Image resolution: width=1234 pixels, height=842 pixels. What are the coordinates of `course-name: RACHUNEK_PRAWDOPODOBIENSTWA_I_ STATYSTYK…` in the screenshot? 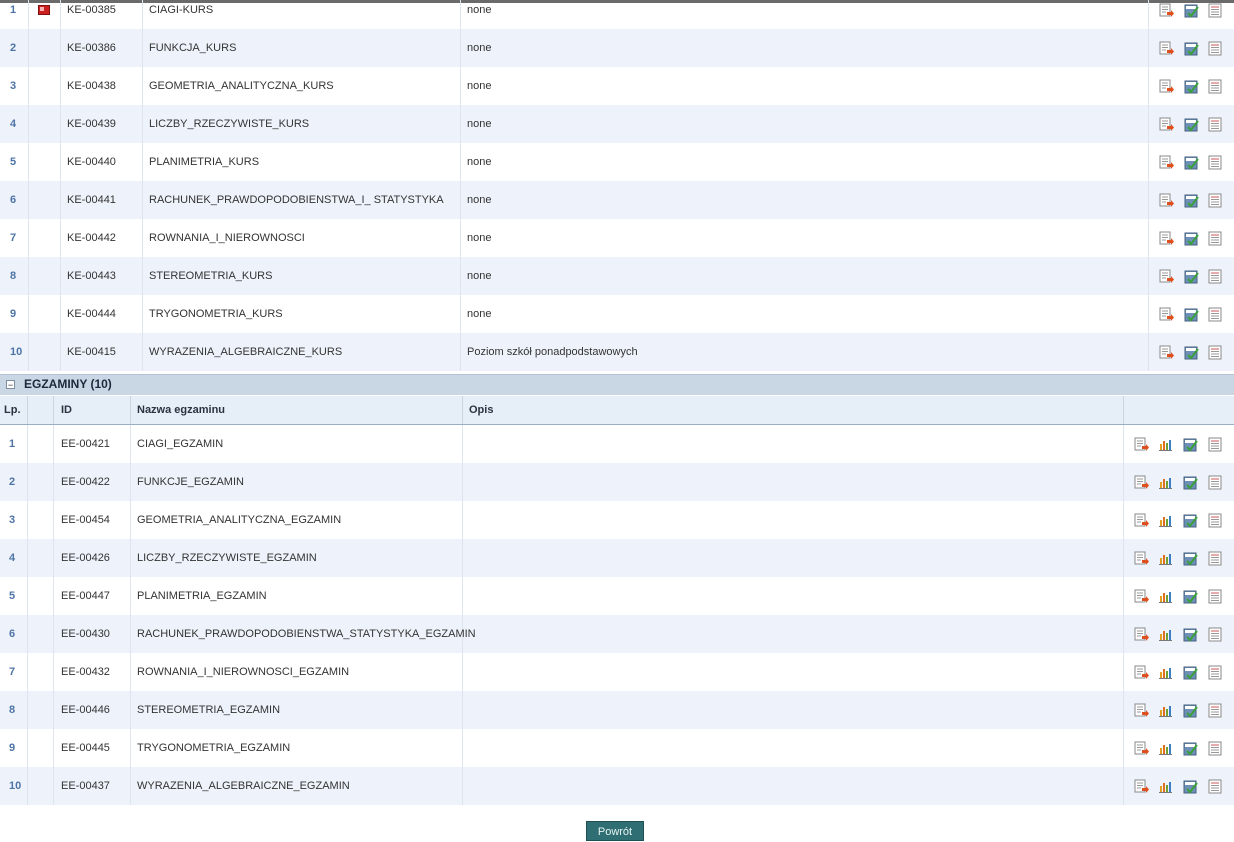 It's located at (296, 200).